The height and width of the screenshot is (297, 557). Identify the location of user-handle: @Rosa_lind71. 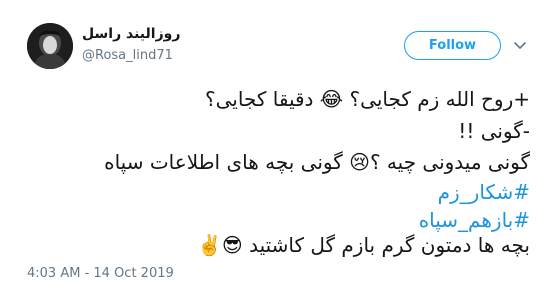
(127, 55).